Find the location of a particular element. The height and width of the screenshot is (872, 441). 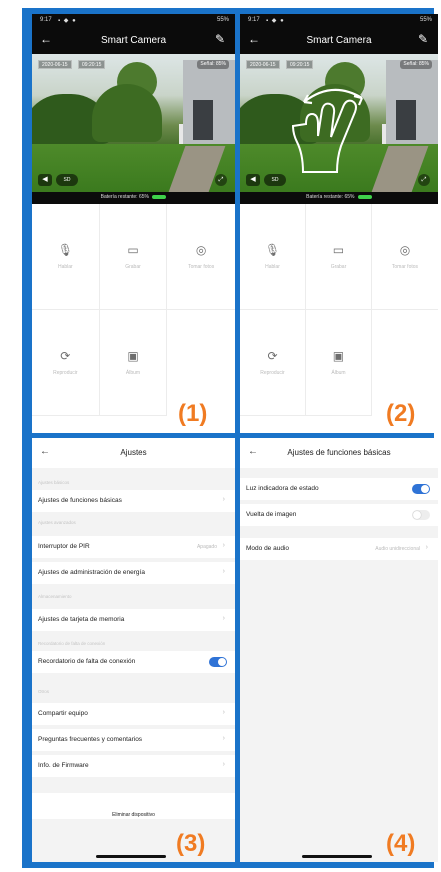

live-video: 2020-06-15 09:20:15 Señal: 85% ◀ SD ⤢ is located at coordinates (133, 123).